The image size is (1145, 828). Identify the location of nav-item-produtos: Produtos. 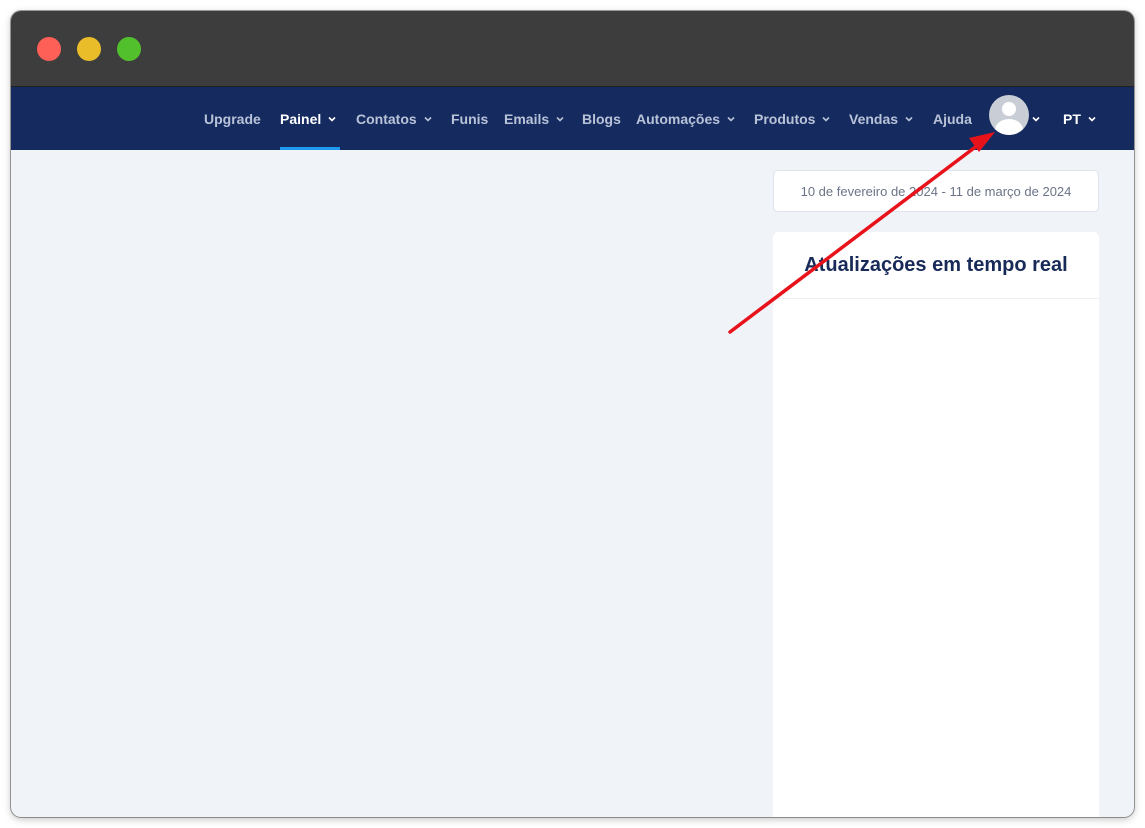
(792, 118).